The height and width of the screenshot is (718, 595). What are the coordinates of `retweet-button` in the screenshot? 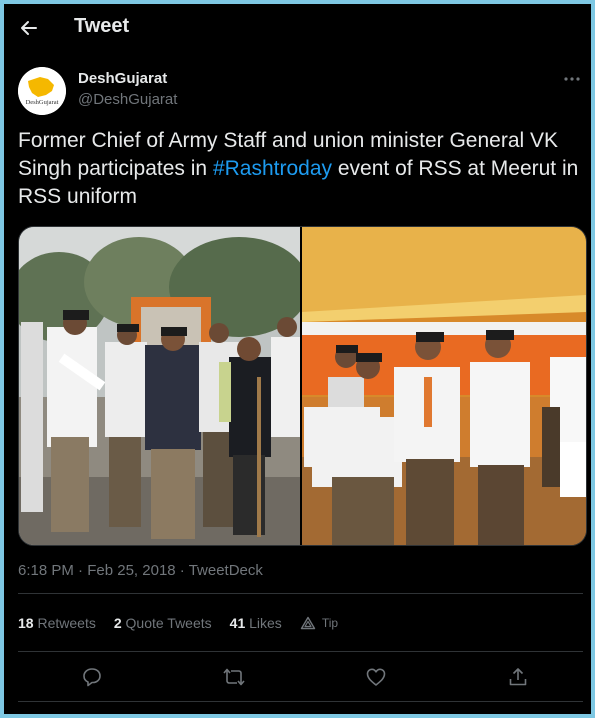 It's located at (234, 677).